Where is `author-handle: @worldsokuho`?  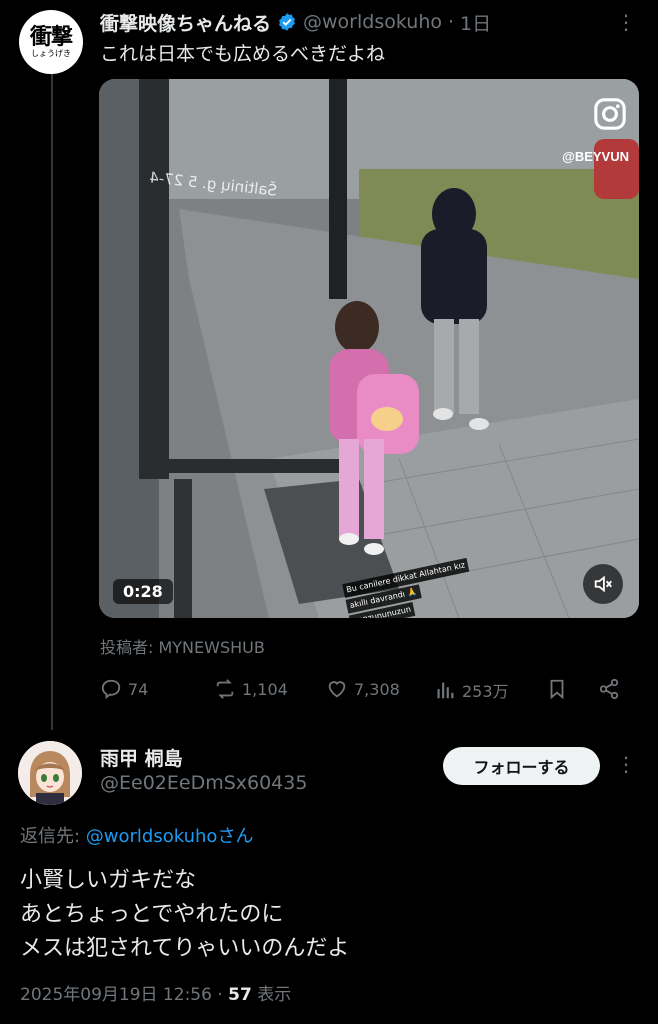 author-handle: @worldsokuho is located at coordinates (372, 22).